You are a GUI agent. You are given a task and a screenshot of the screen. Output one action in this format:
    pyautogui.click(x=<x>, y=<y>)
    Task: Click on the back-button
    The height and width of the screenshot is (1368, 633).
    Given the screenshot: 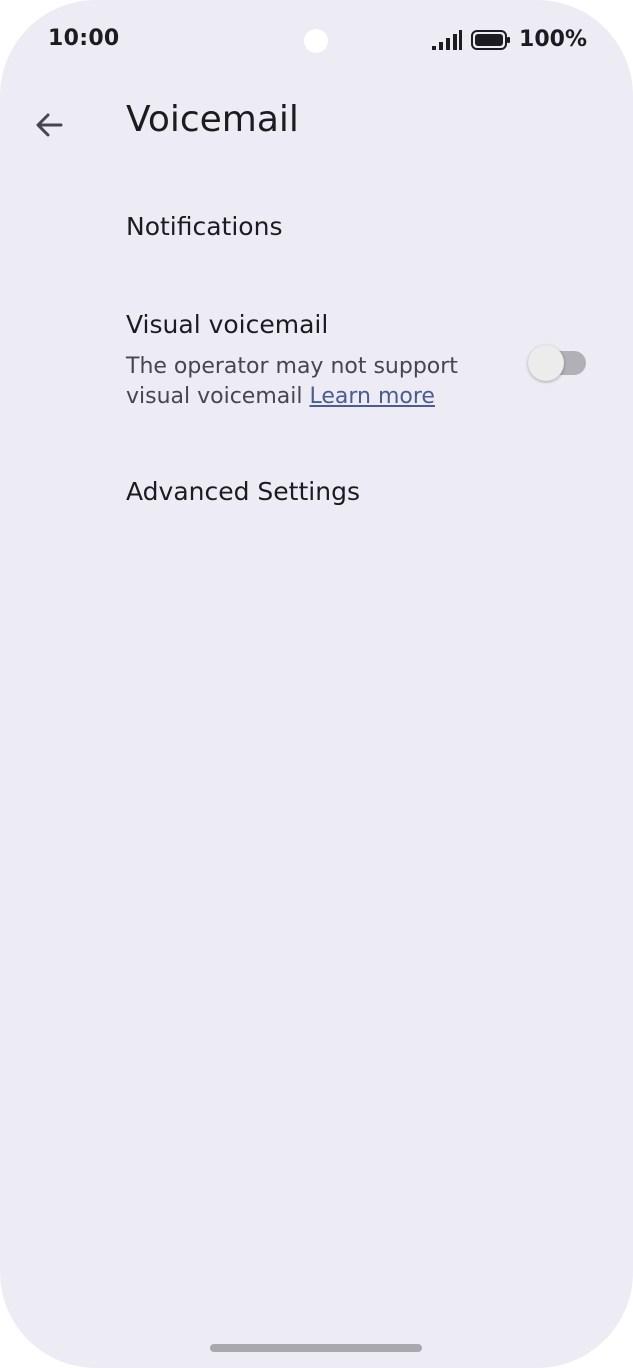 What is the action you would take?
    pyautogui.click(x=49, y=125)
    